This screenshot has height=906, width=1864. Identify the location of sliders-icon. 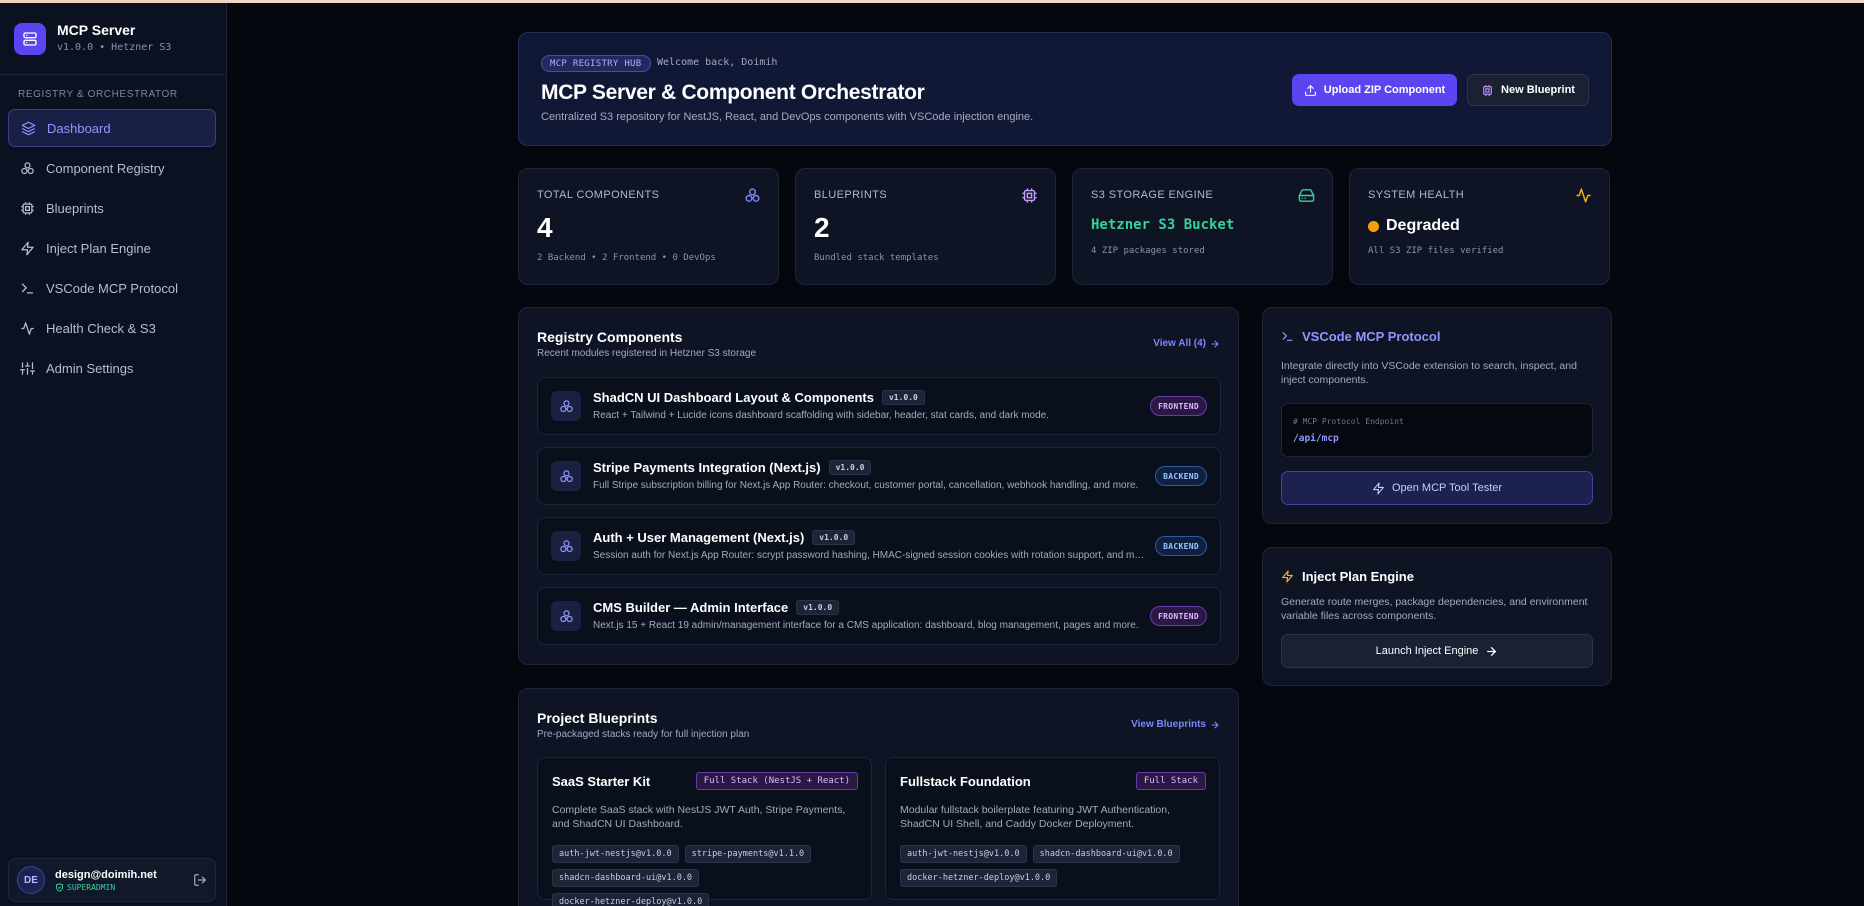
(27, 368).